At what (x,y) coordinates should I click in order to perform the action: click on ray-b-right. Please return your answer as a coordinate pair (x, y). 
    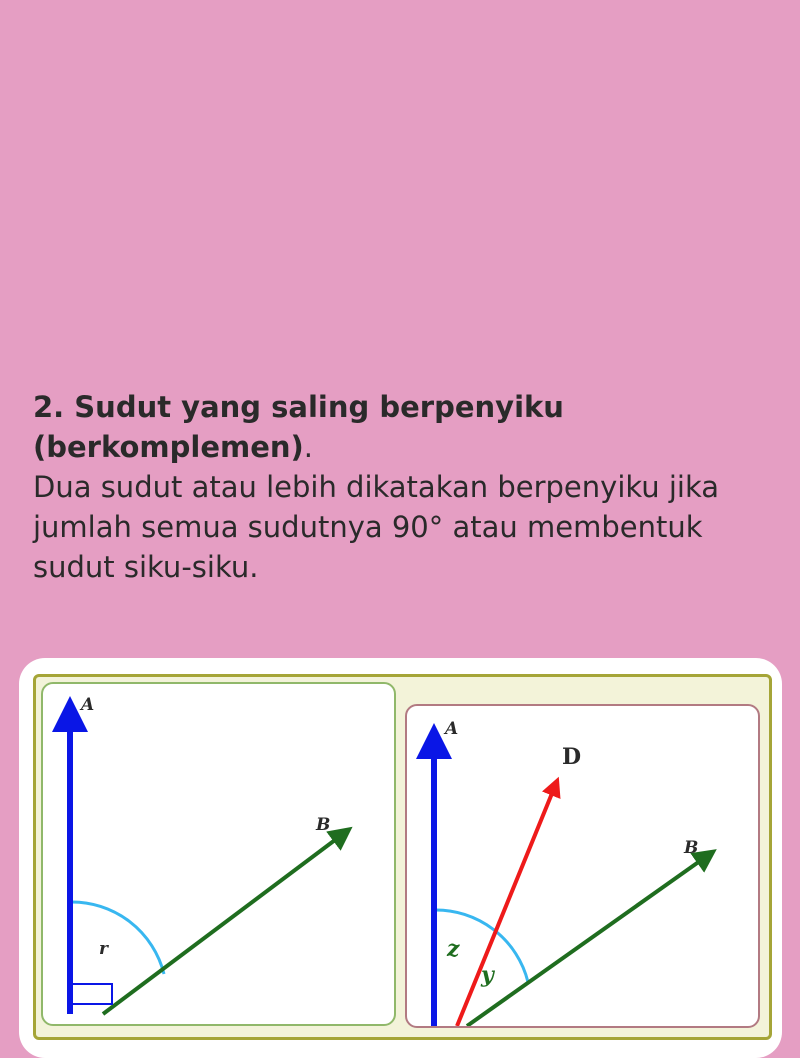
    Looking at the image, I should click on (591, 937).